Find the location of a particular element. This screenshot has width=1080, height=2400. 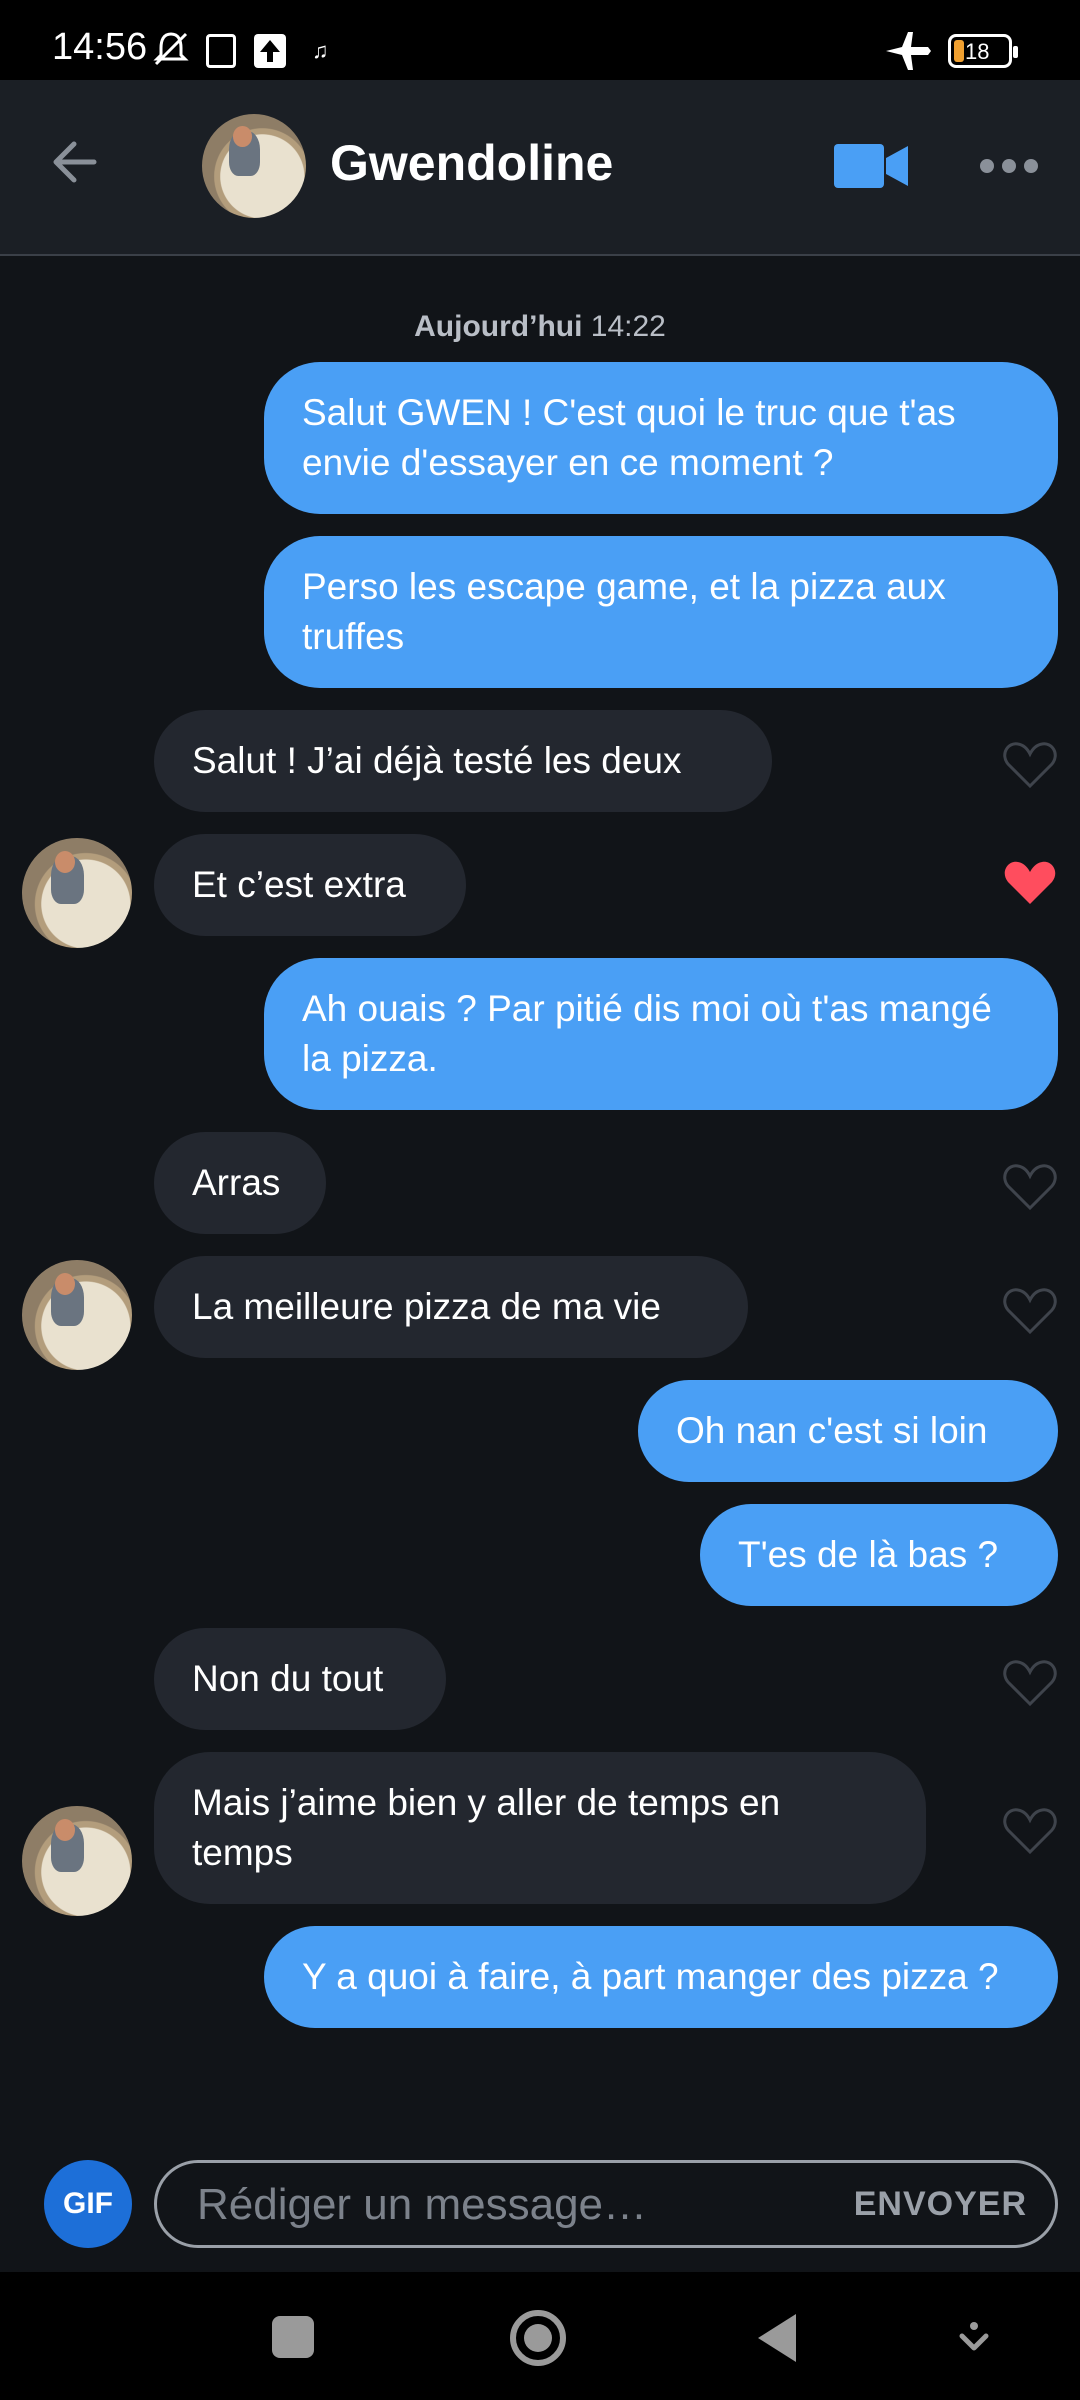

airplane-icon is located at coordinates (908, 51).